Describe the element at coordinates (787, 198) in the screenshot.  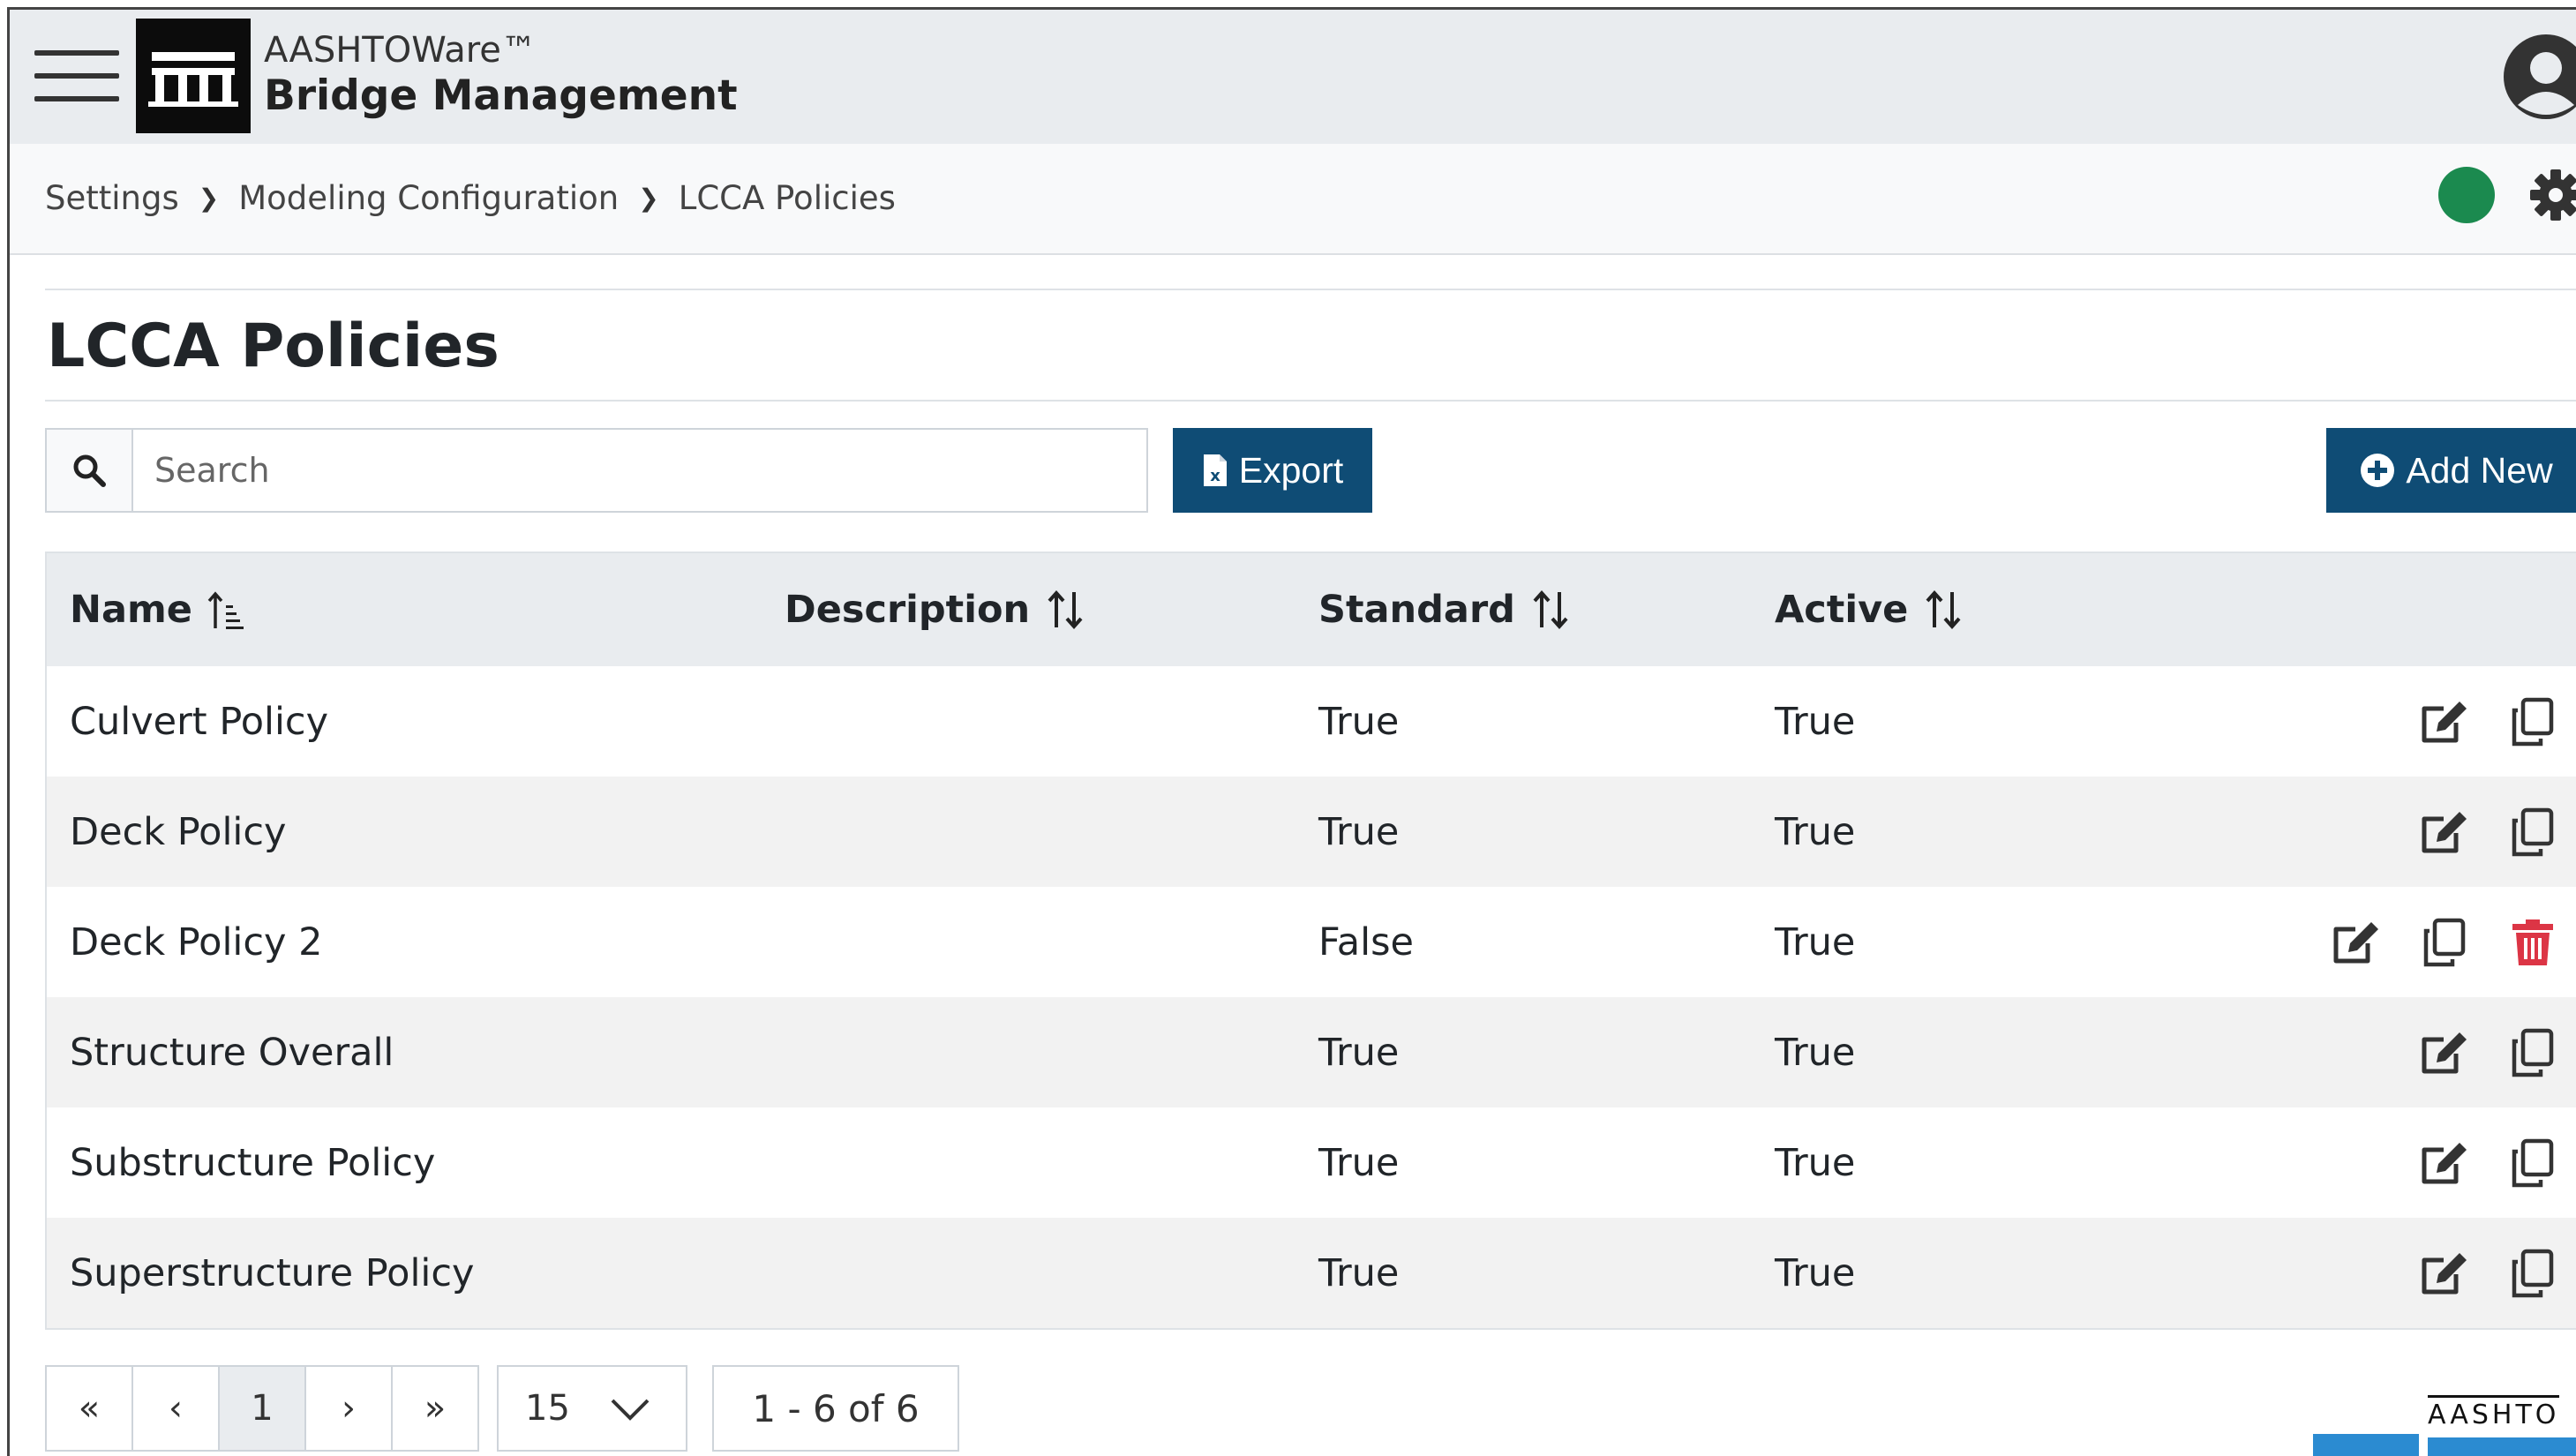
I see `breadcrumb-current: LCCA Policies` at that location.